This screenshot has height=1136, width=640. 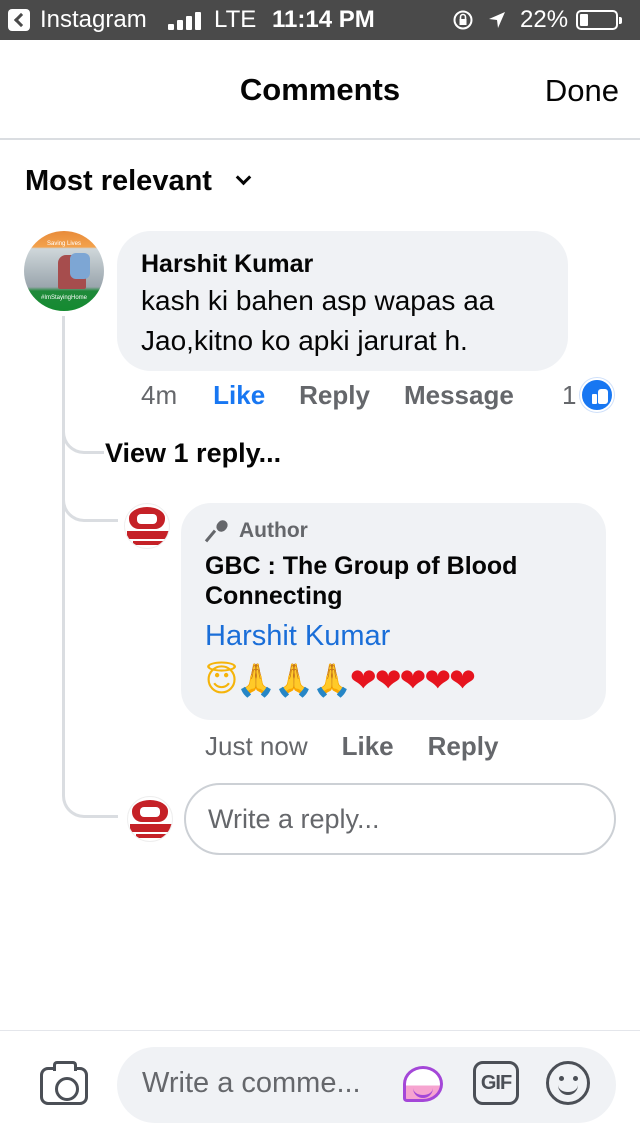 I want to click on comment-actions: 4m Like Reply Message, so click(x=381, y=395).